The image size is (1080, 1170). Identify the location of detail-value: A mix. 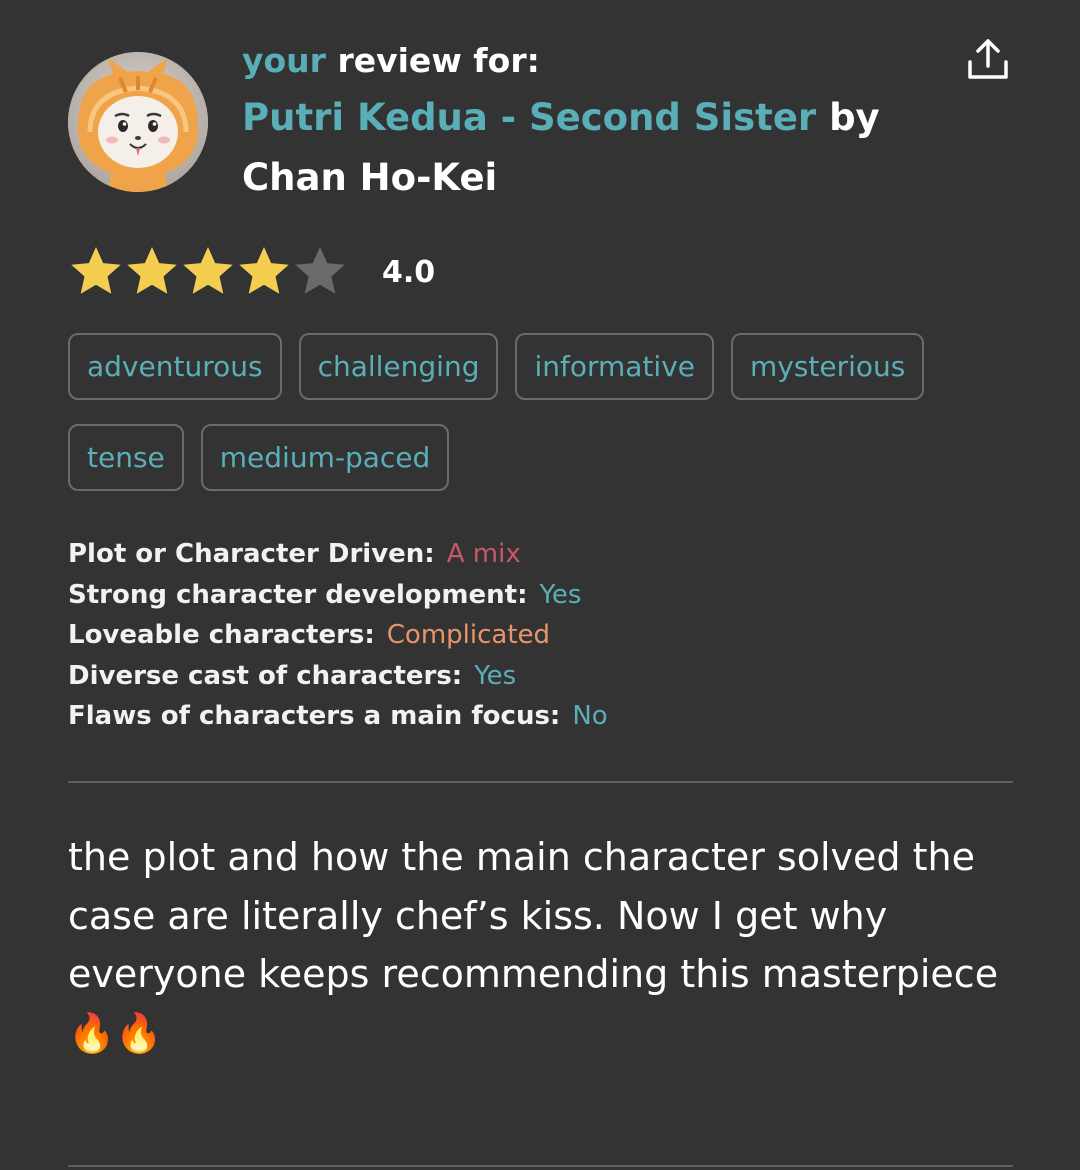
(483, 554).